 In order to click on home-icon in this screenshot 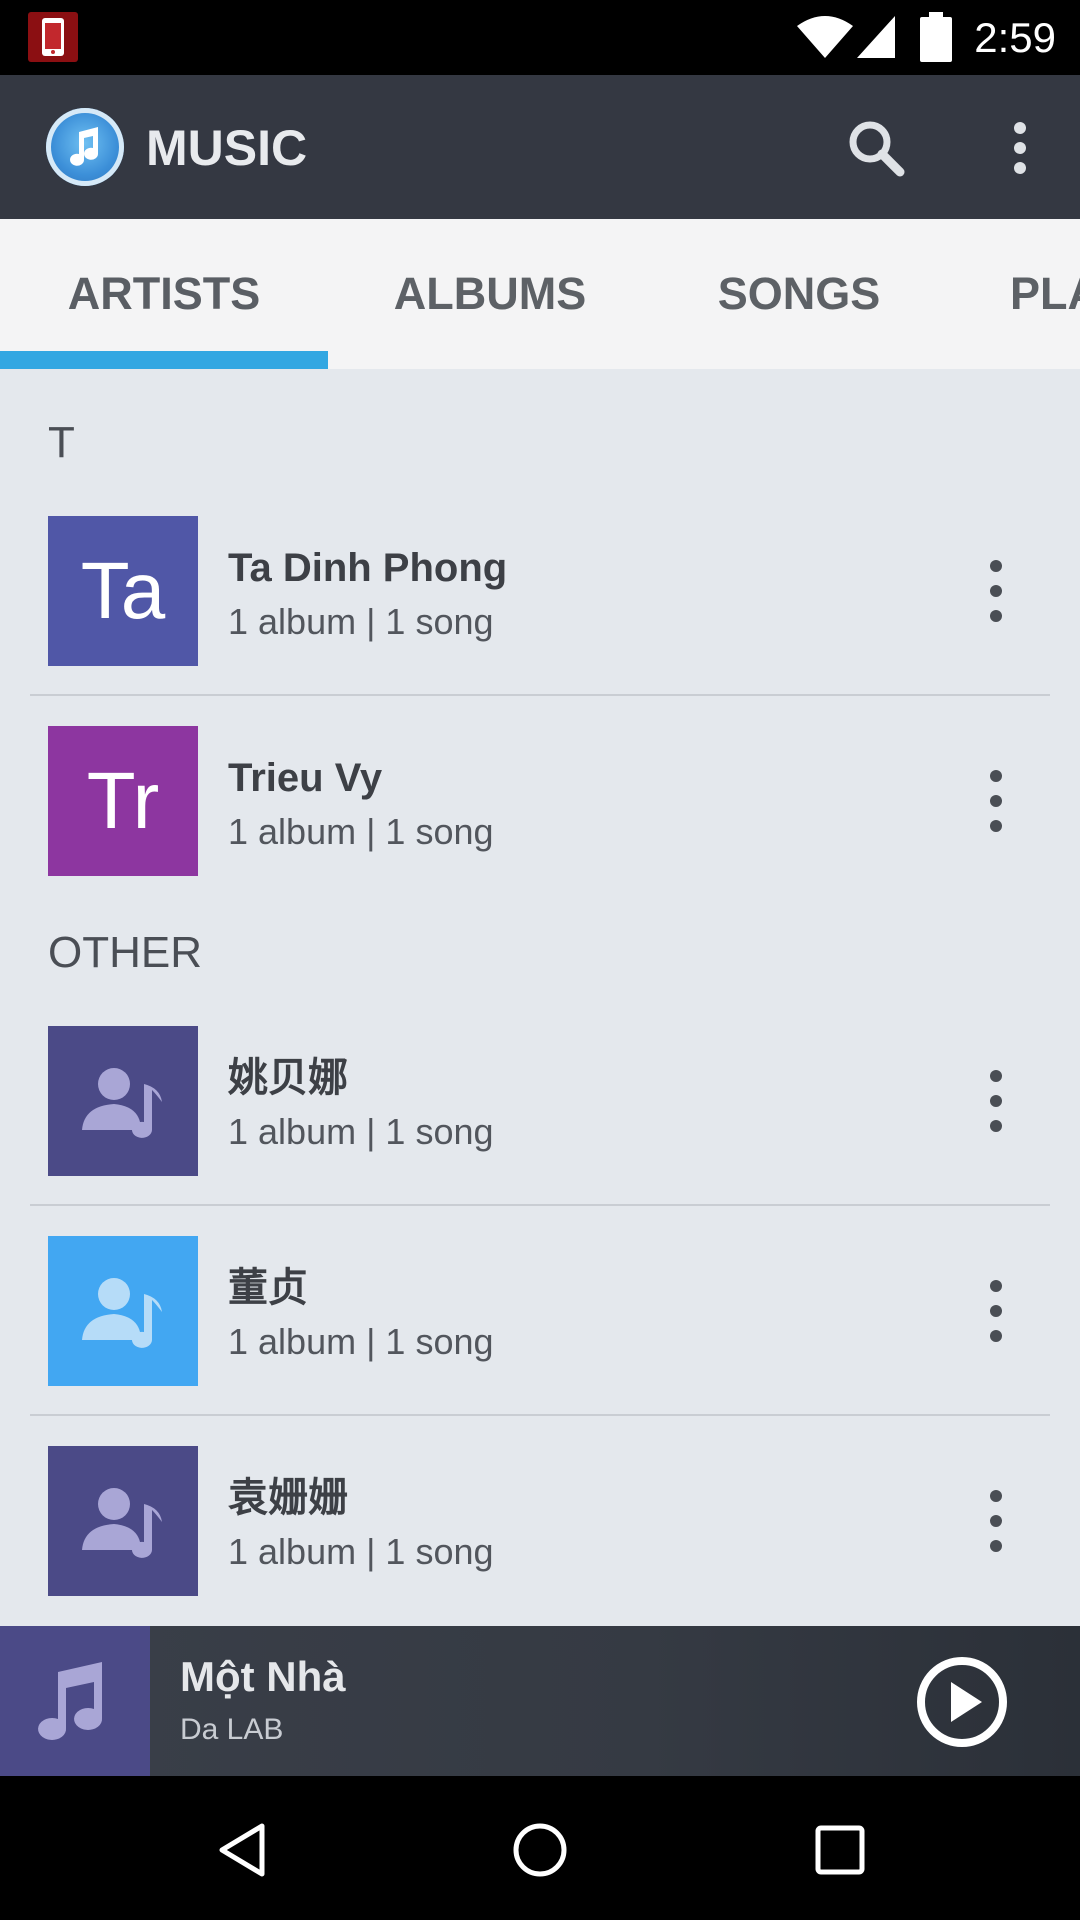, I will do `click(540, 1850)`.